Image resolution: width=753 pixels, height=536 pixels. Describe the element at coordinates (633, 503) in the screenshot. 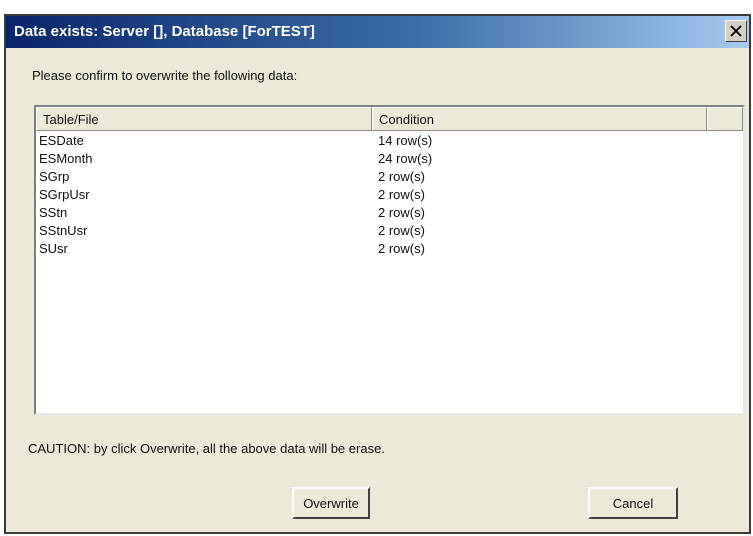

I see `cancel-button: Cancel` at that location.